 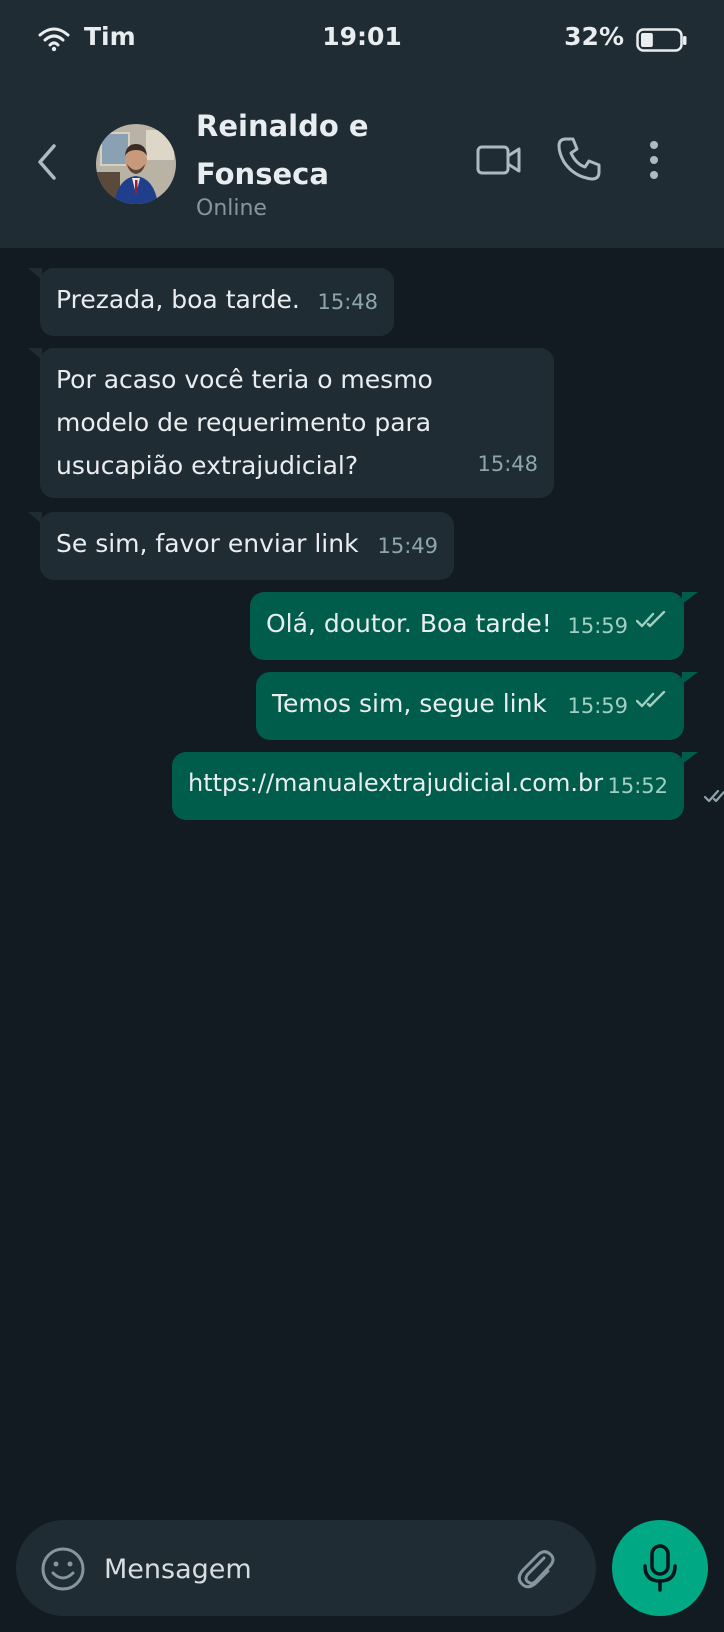 I want to click on more-vertical-icon, so click(x=654, y=162).